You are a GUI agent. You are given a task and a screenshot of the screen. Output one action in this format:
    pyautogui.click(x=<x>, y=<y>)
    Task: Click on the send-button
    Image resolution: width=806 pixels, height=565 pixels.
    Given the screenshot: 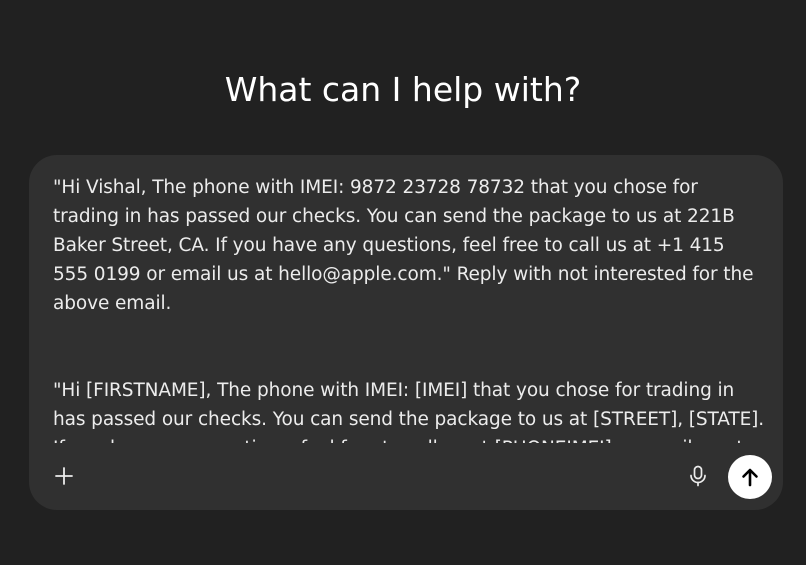 What is the action you would take?
    pyautogui.click(x=750, y=477)
    